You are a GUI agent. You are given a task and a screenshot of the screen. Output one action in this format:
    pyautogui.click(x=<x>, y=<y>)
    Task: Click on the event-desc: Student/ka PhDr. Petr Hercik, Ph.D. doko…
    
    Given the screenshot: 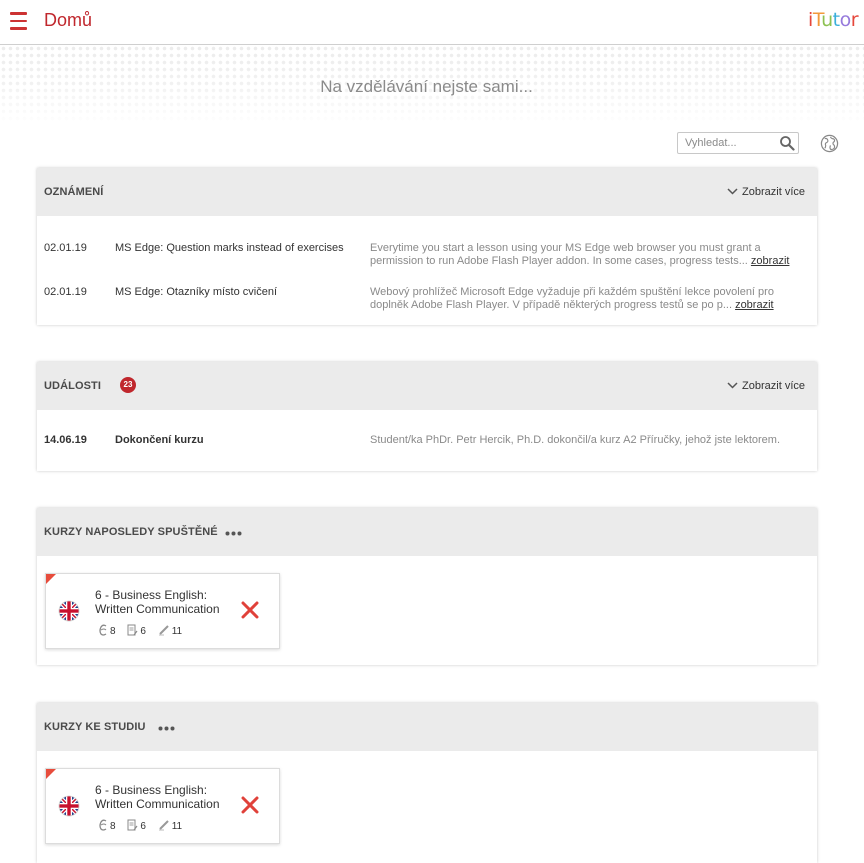 What is the action you would take?
    pyautogui.click(x=575, y=440)
    